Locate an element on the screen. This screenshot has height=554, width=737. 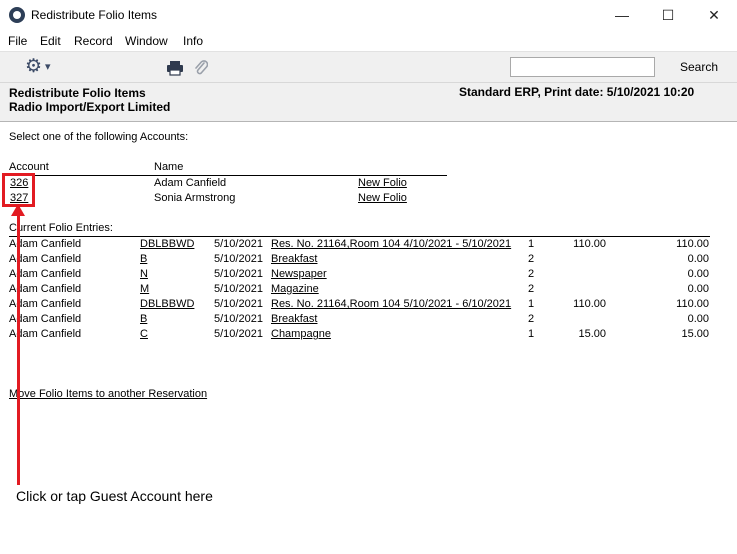
menu-bar: File Edit Record Window Info is located at coordinates (368, 41).